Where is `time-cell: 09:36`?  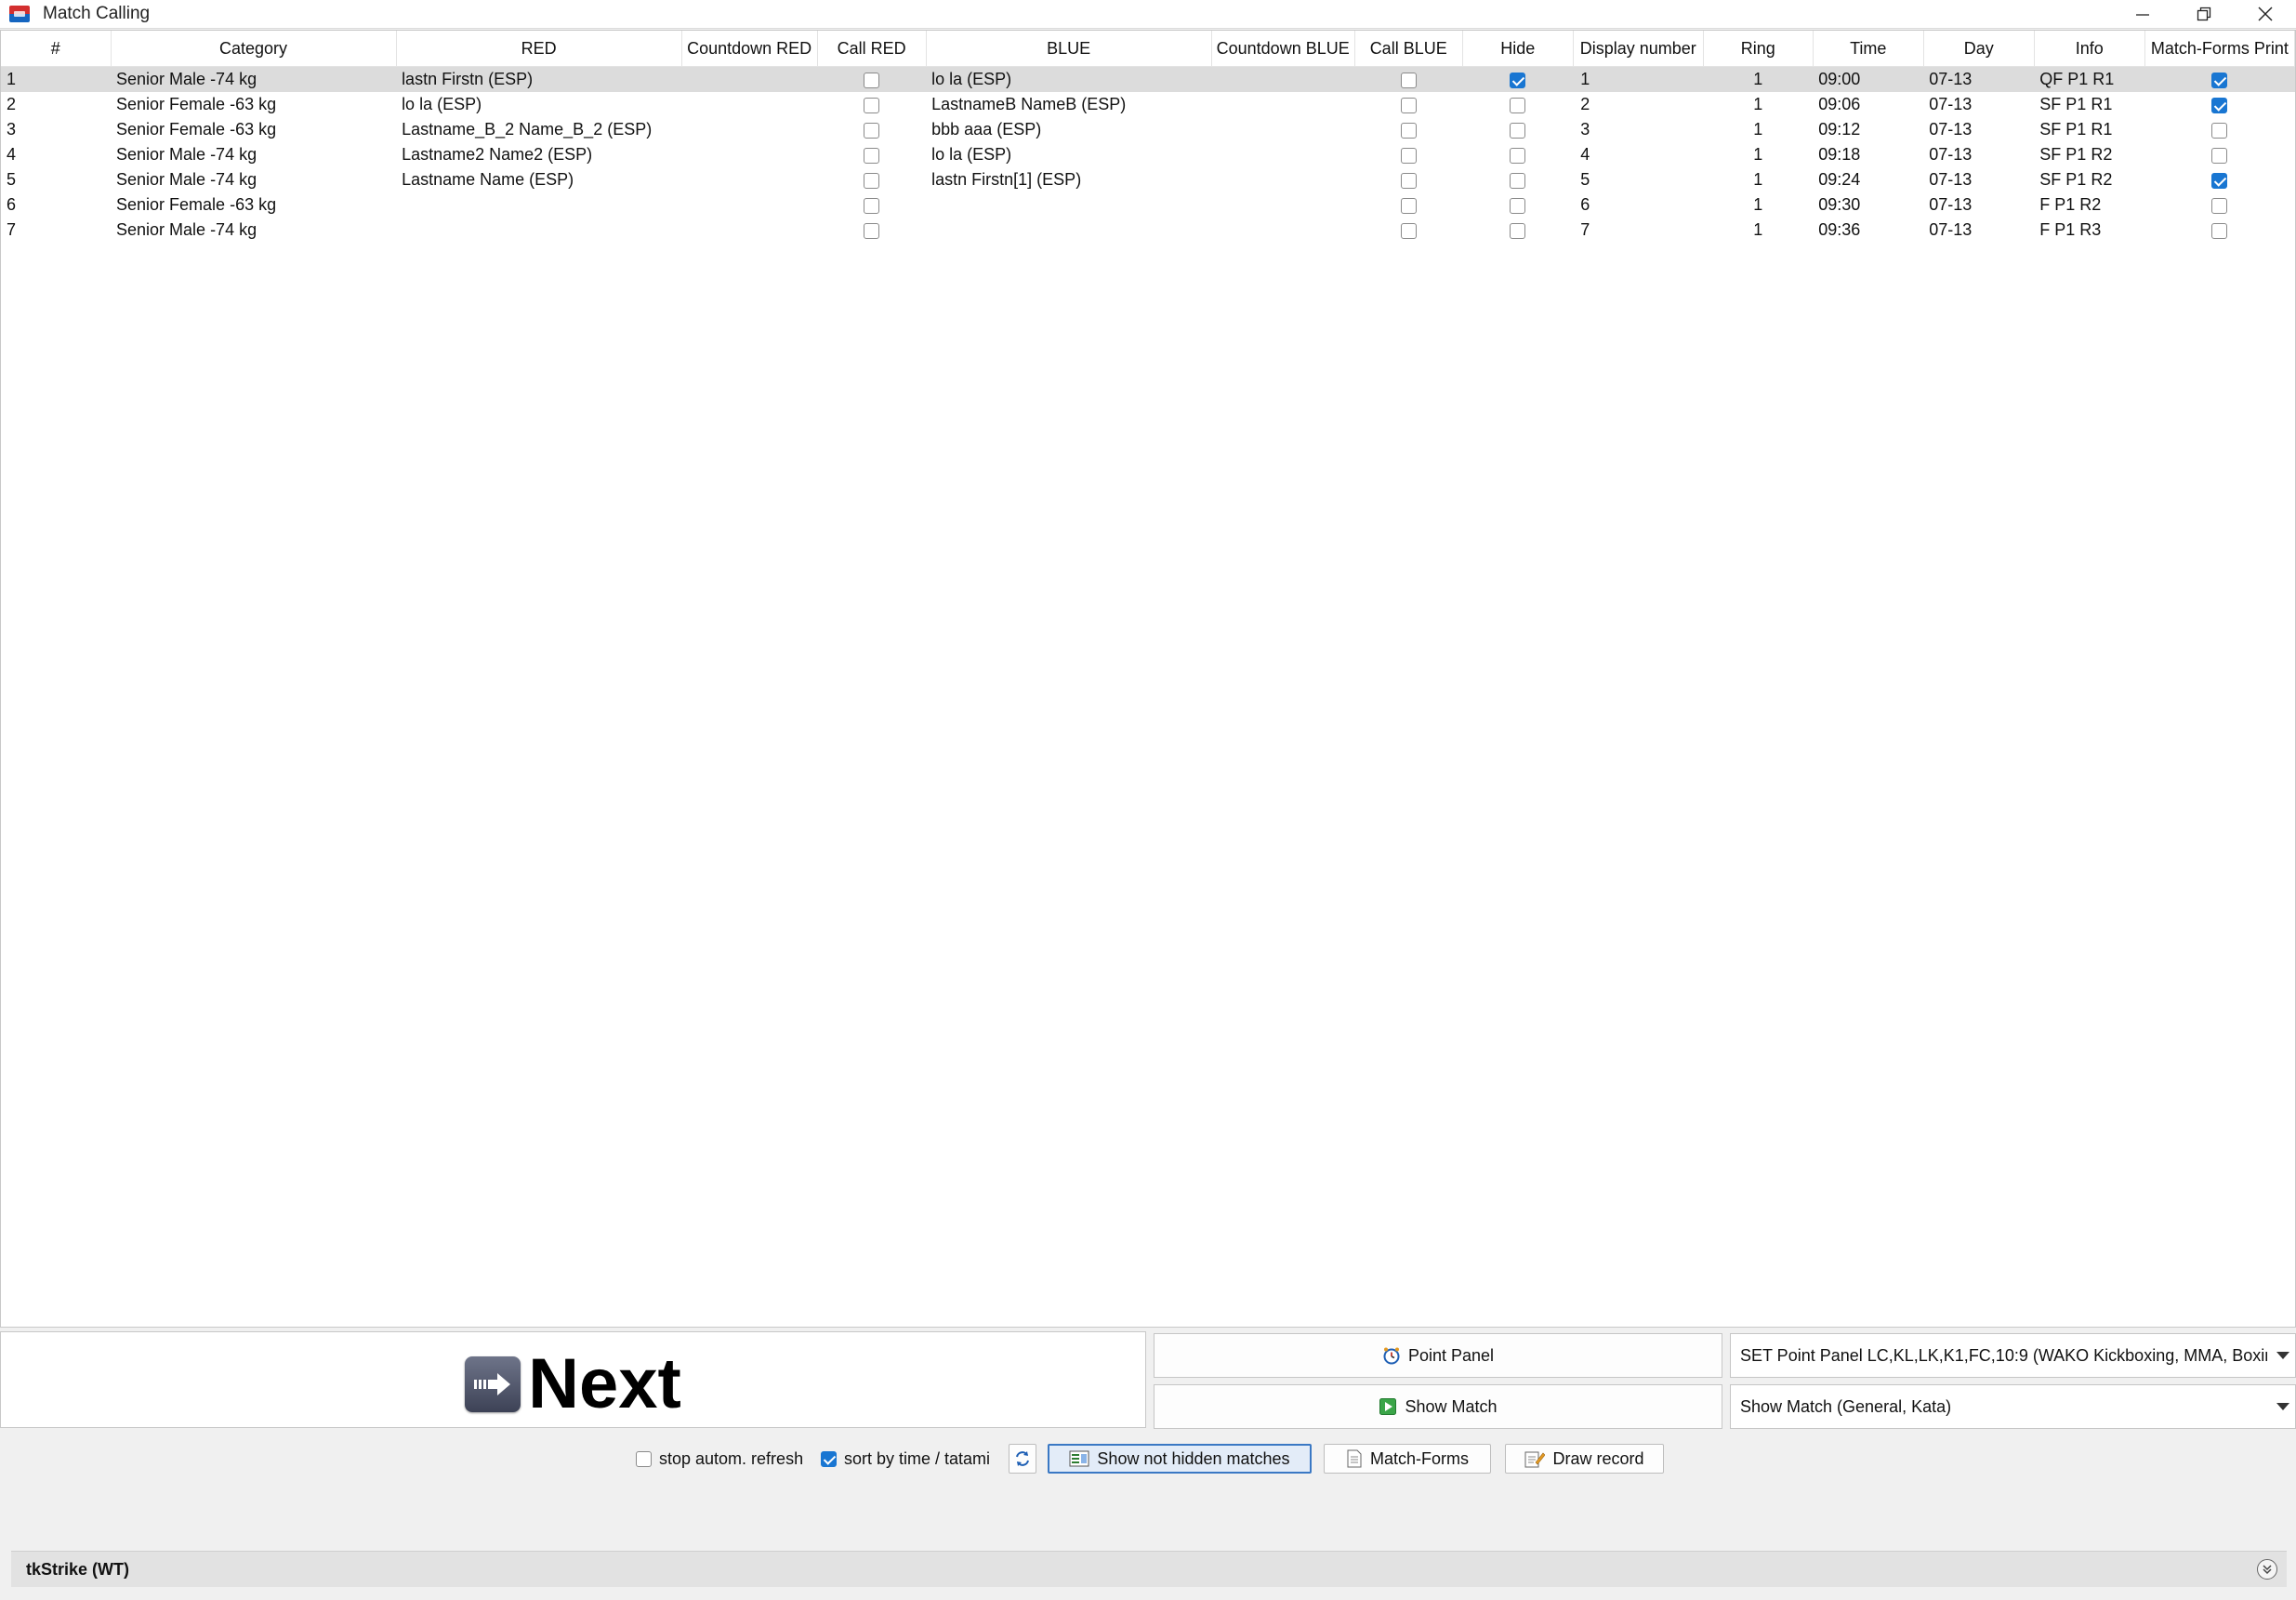
time-cell: 09:36 is located at coordinates (1840, 230).